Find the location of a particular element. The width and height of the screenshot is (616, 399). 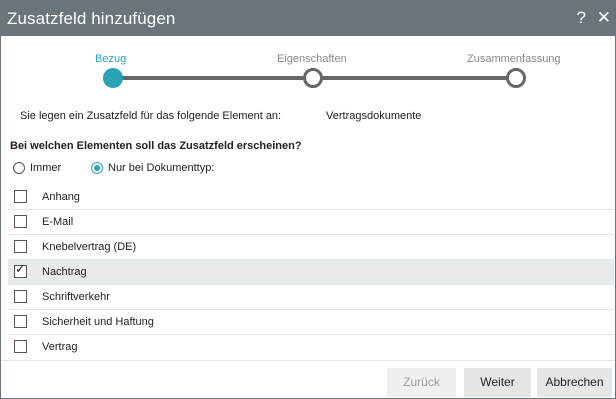

list-item-schriftverkehr: Schriftverkehr is located at coordinates (311, 297).